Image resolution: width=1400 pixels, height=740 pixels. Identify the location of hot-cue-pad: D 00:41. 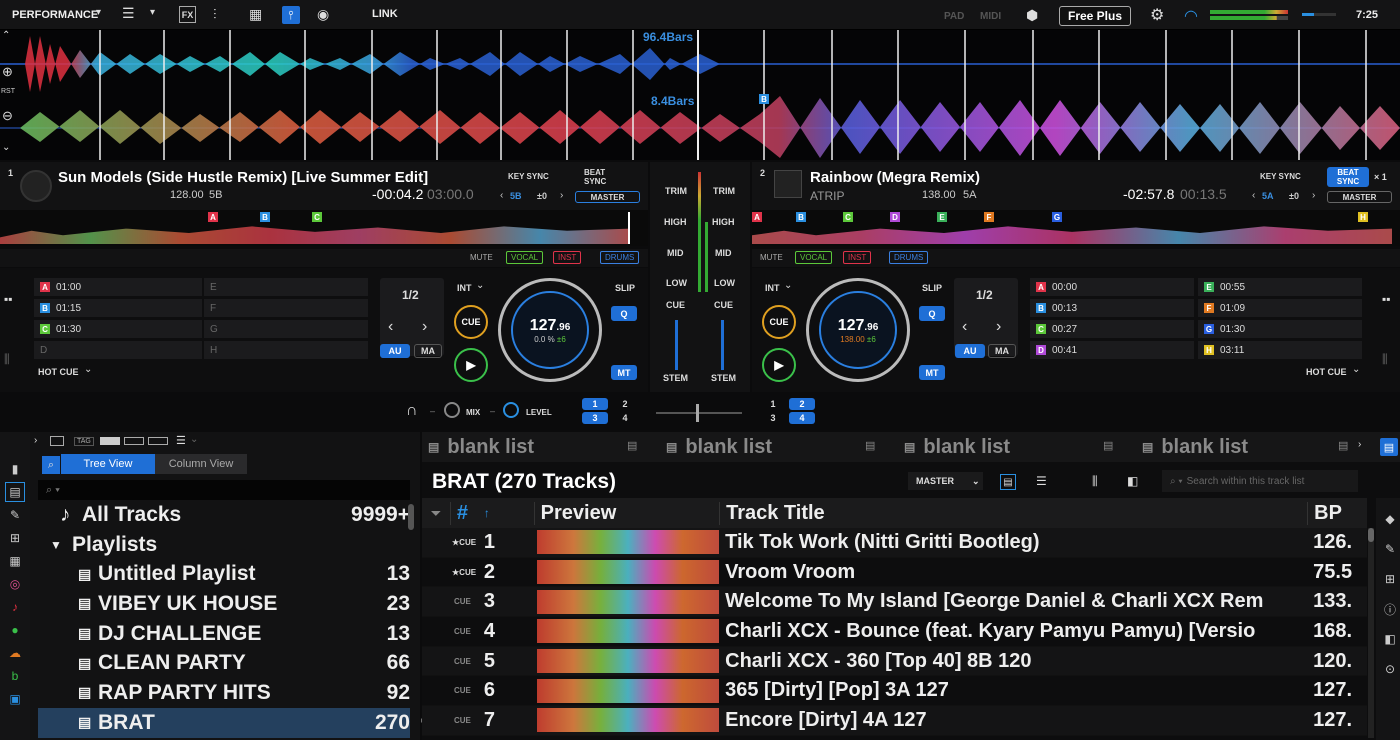
(1112, 350).